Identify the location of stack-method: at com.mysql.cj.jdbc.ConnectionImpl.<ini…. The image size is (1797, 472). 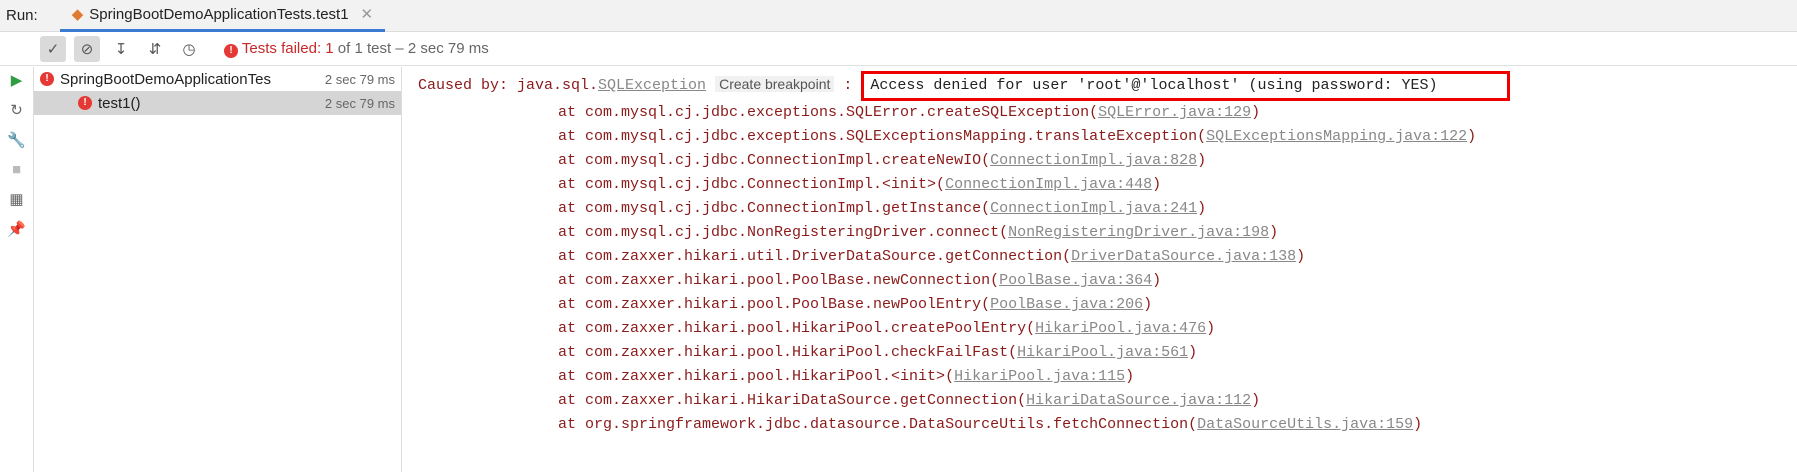
(752, 184).